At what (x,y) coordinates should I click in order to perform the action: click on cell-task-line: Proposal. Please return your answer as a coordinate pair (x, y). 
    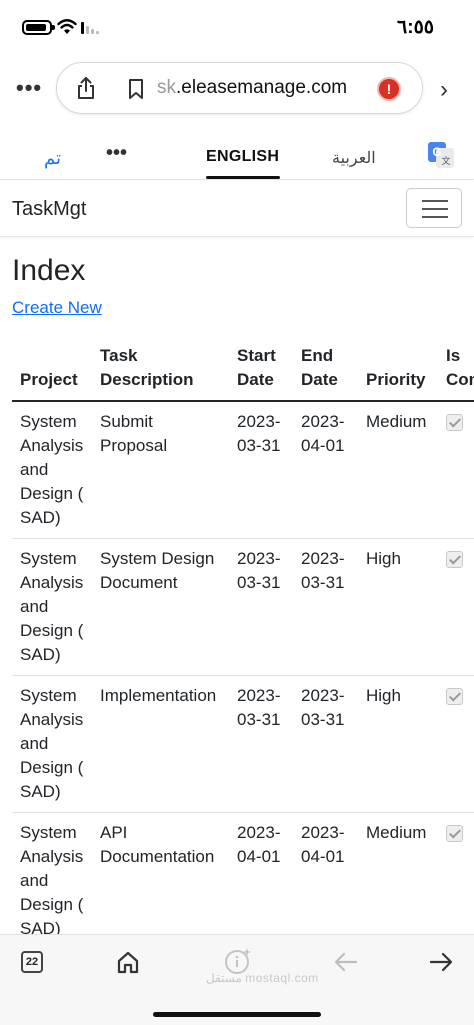
    Looking at the image, I should click on (134, 445).